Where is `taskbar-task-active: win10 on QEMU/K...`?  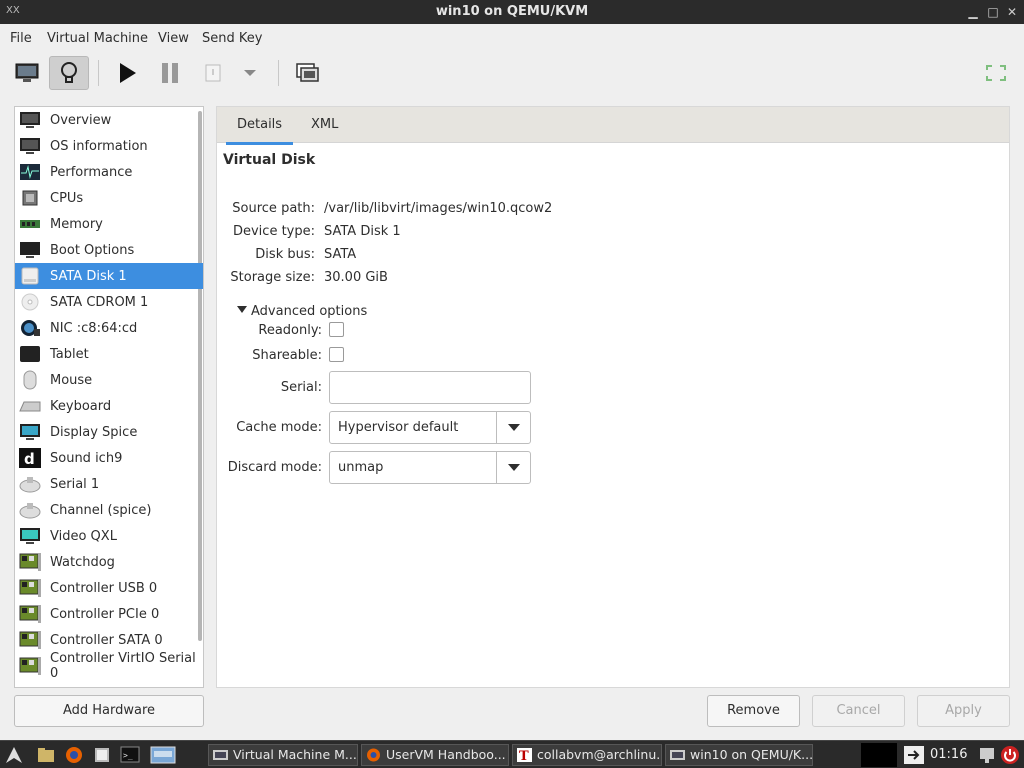
taskbar-task-active: win10 on QEMU/K... is located at coordinates (739, 755).